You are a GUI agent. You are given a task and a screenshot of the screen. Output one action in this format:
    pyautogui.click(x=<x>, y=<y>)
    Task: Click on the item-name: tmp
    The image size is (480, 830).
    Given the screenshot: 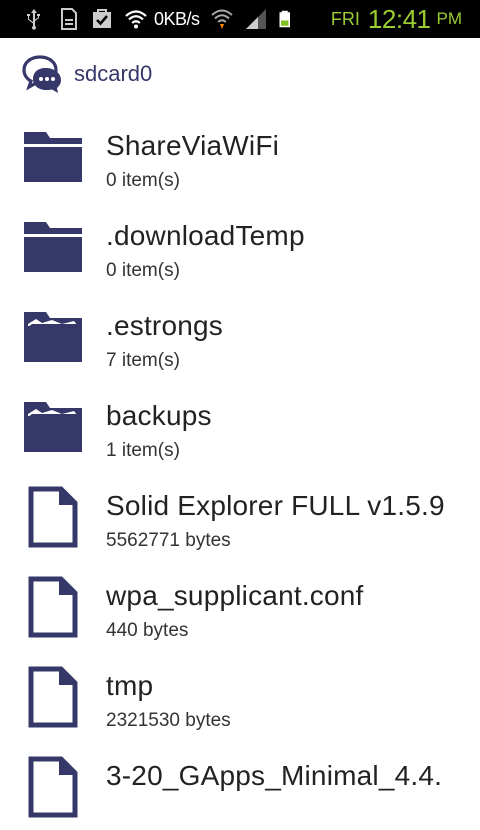 What is the action you would take?
    pyautogui.click(x=130, y=685)
    